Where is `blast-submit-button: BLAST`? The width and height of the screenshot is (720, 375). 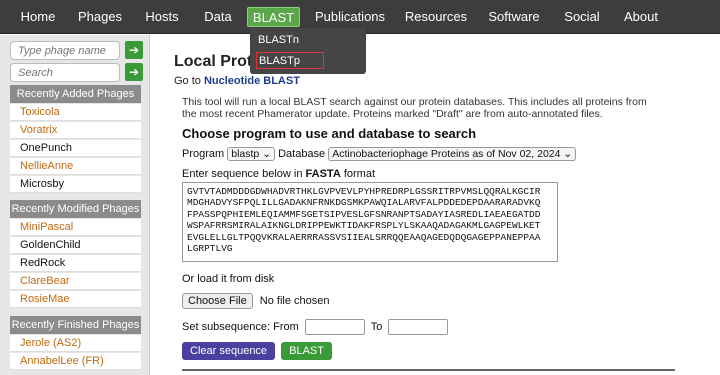
blast-submit-button: BLAST is located at coordinates (306, 351).